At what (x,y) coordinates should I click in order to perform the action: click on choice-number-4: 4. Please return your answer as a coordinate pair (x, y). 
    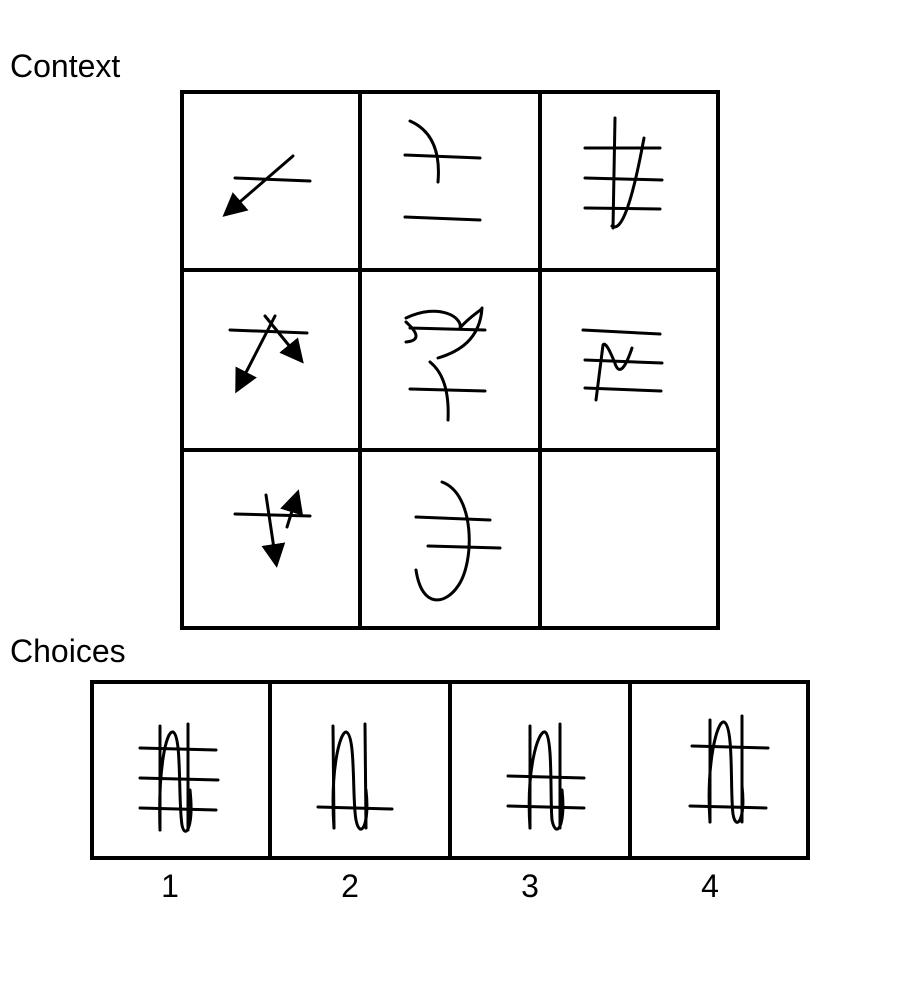
    Looking at the image, I should click on (710, 886).